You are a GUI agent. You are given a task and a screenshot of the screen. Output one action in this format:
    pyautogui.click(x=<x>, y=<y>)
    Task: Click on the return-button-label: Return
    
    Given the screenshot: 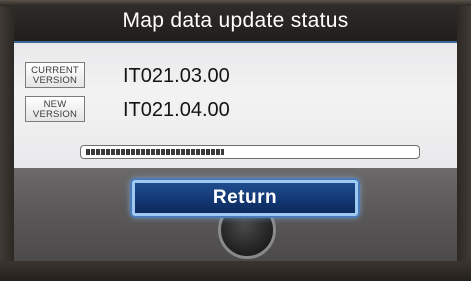 What is the action you would take?
    pyautogui.click(x=245, y=197)
    